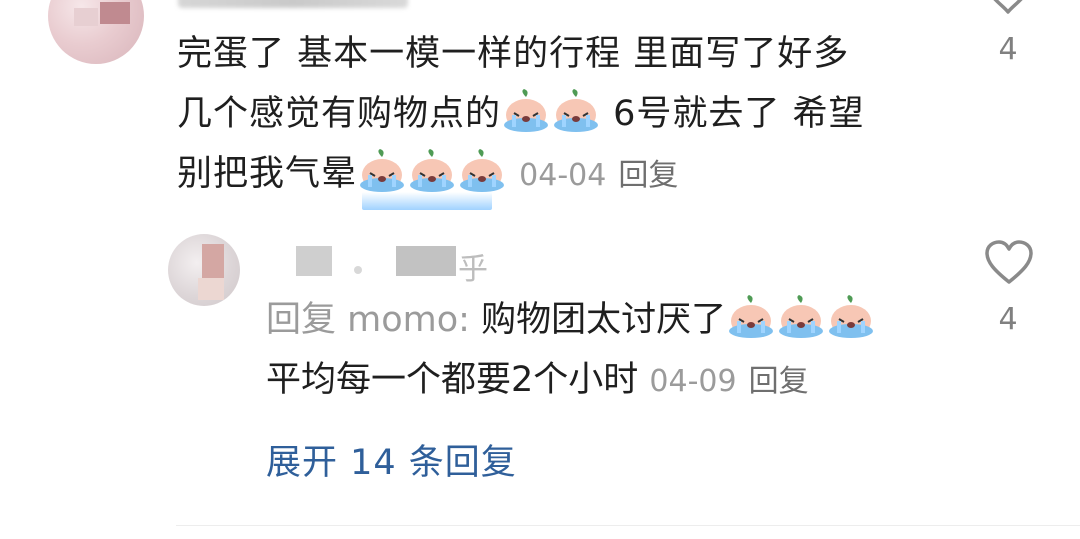  I want to click on reply-avatar, so click(204, 270).